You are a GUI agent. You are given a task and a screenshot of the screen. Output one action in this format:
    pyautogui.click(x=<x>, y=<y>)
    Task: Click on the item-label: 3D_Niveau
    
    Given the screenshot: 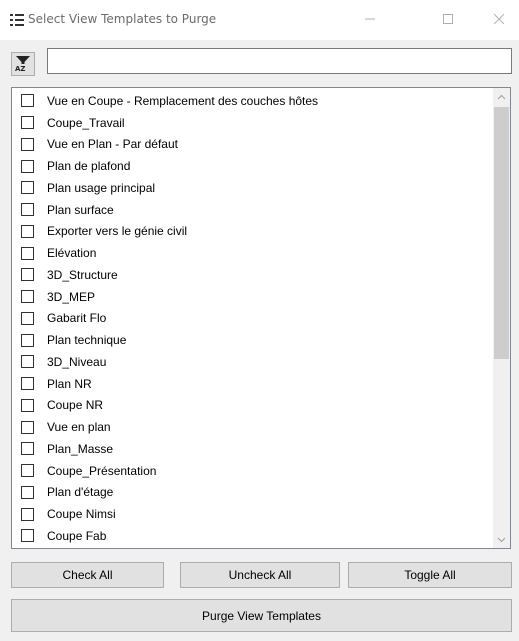 What is the action you would take?
    pyautogui.click(x=77, y=361)
    